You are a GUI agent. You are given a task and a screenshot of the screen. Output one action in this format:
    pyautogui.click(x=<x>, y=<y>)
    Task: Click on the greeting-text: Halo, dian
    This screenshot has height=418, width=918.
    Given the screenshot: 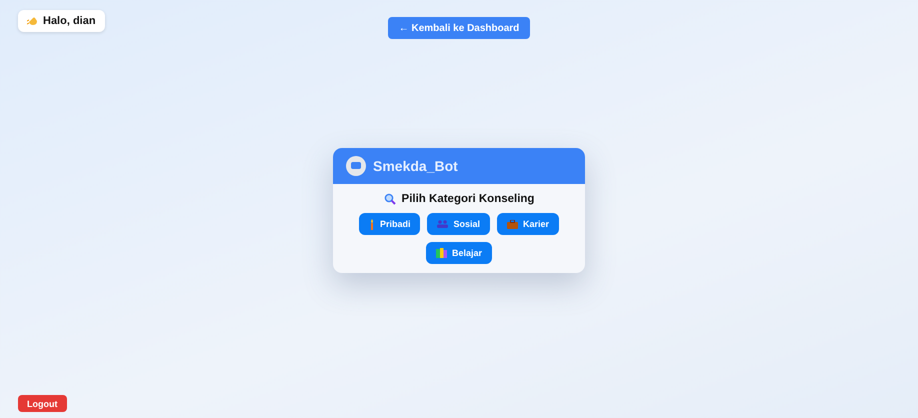 What is the action you would take?
    pyautogui.click(x=69, y=21)
    